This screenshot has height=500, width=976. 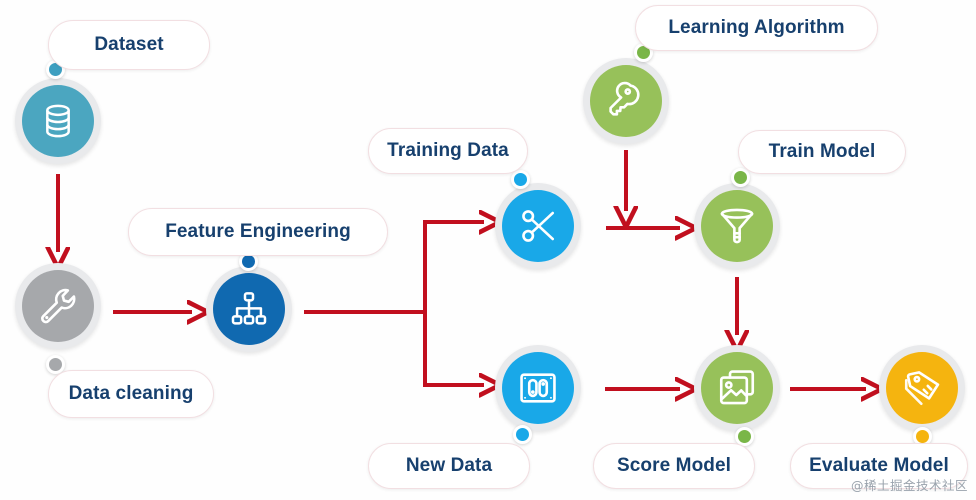 I want to click on node-feature-engineering, so click(x=249, y=309).